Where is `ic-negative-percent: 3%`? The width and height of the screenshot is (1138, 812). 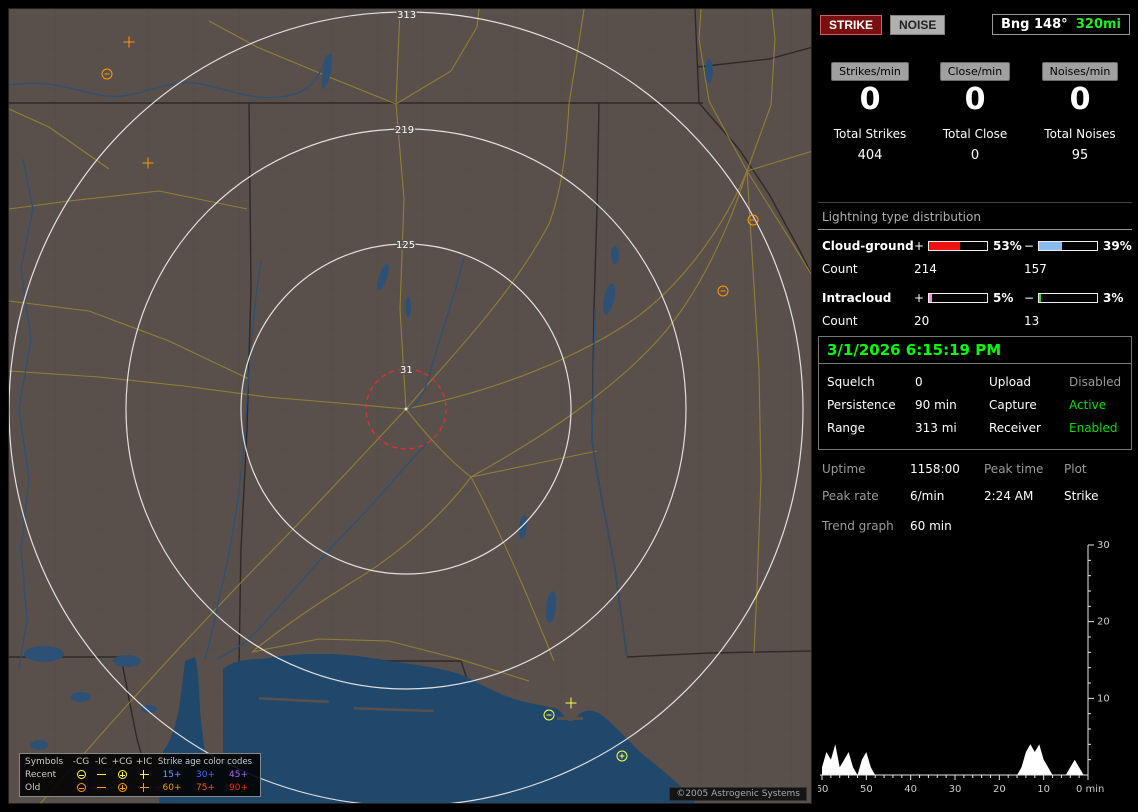 ic-negative-percent: 3% is located at coordinates (1113, 298).